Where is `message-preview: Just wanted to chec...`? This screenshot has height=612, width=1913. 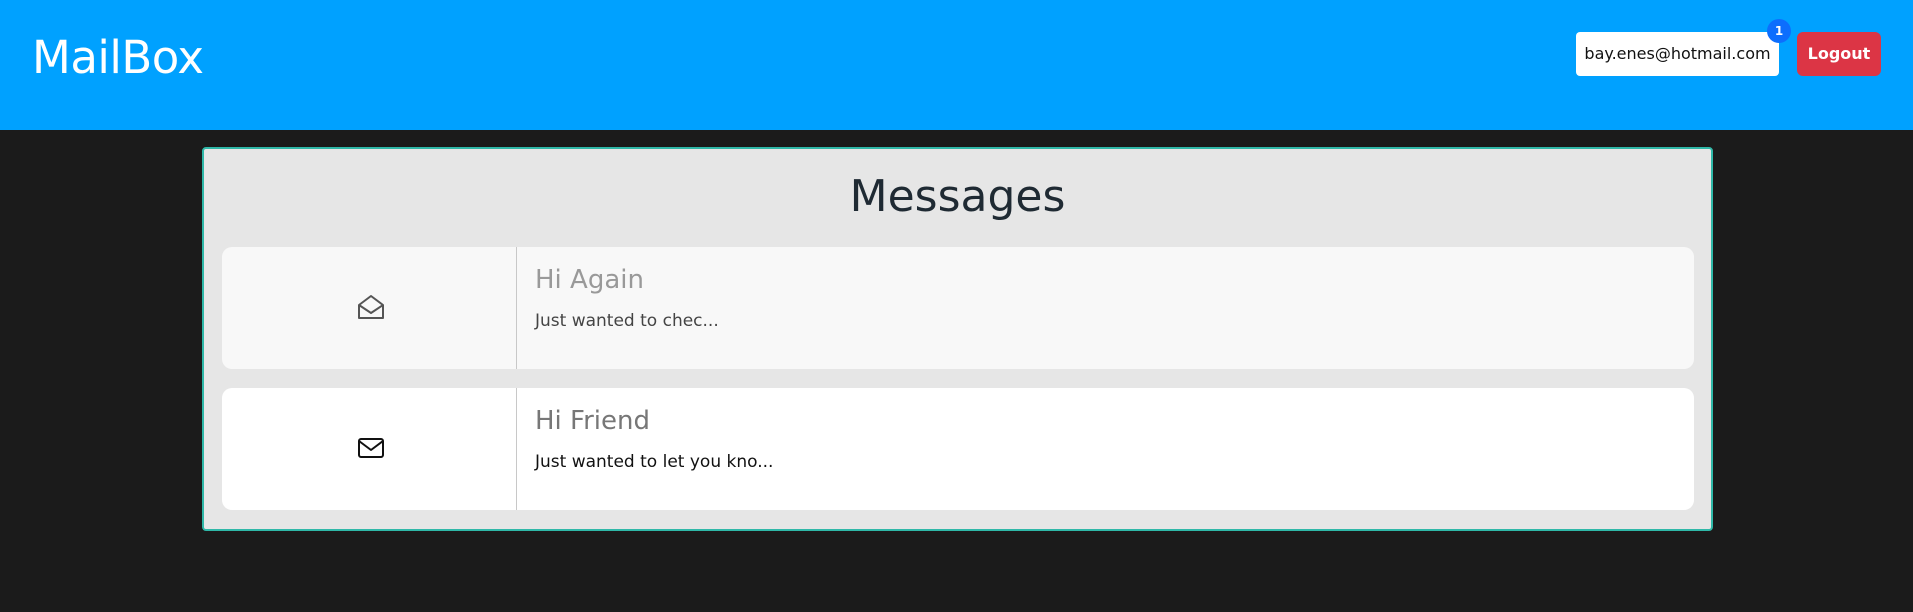
message-preview: Just wanted to chec... is located at coordinates (627, 321).